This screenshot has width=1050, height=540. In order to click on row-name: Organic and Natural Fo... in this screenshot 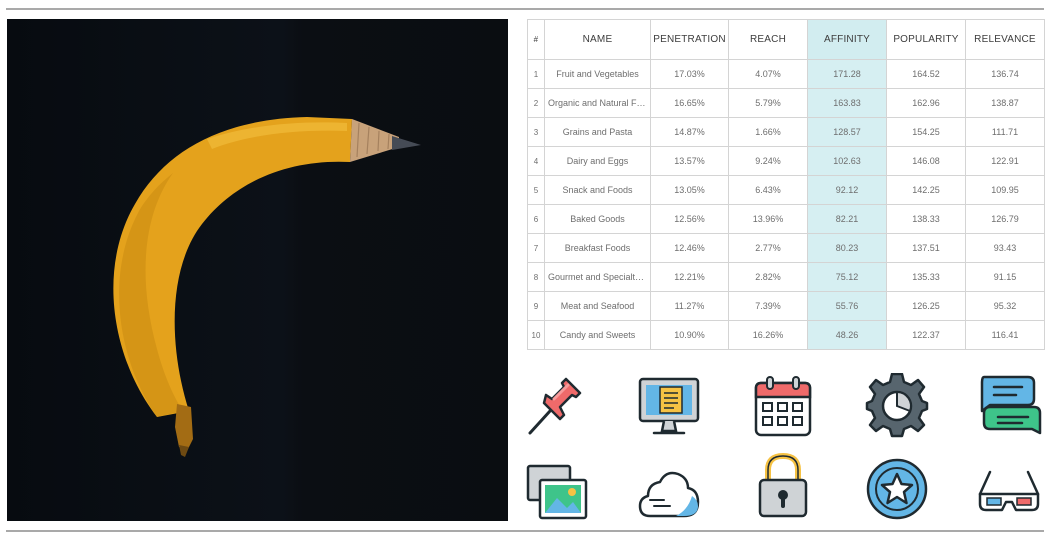, I will do `click(597, 103)`.